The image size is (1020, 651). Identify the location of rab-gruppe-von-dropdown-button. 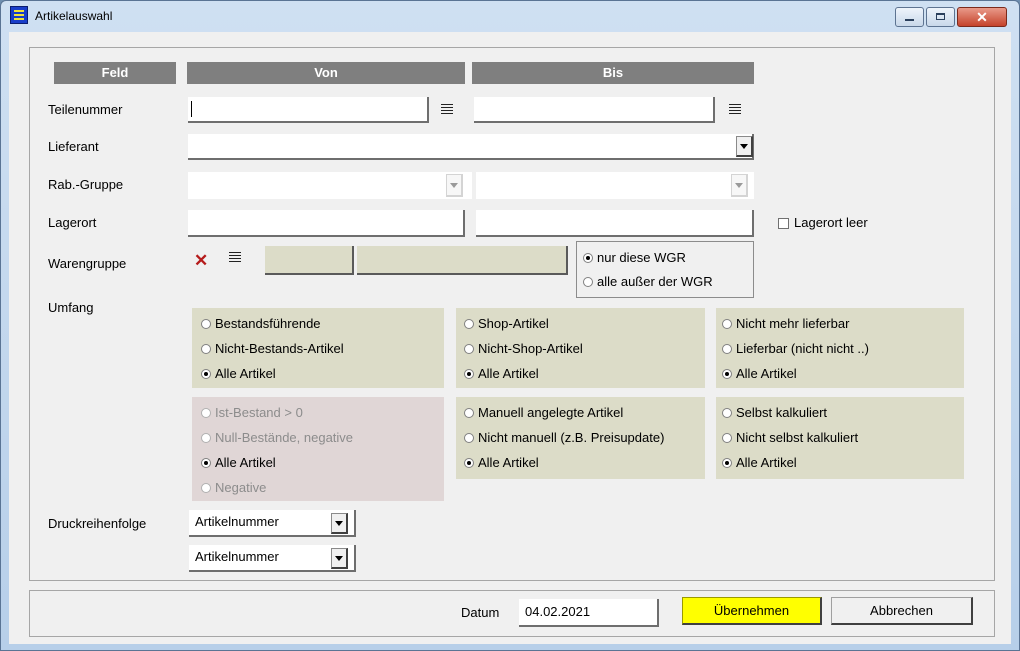
(454, 185).